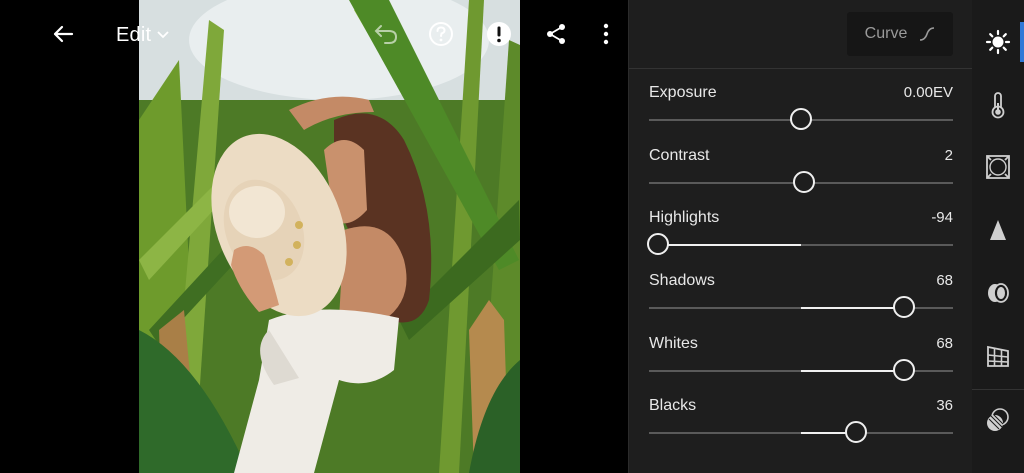 The image size is (1024, 473). Describe the element at coordinates (683, 92) in the screenshot. I see `slider-name: Exposure` at that location.